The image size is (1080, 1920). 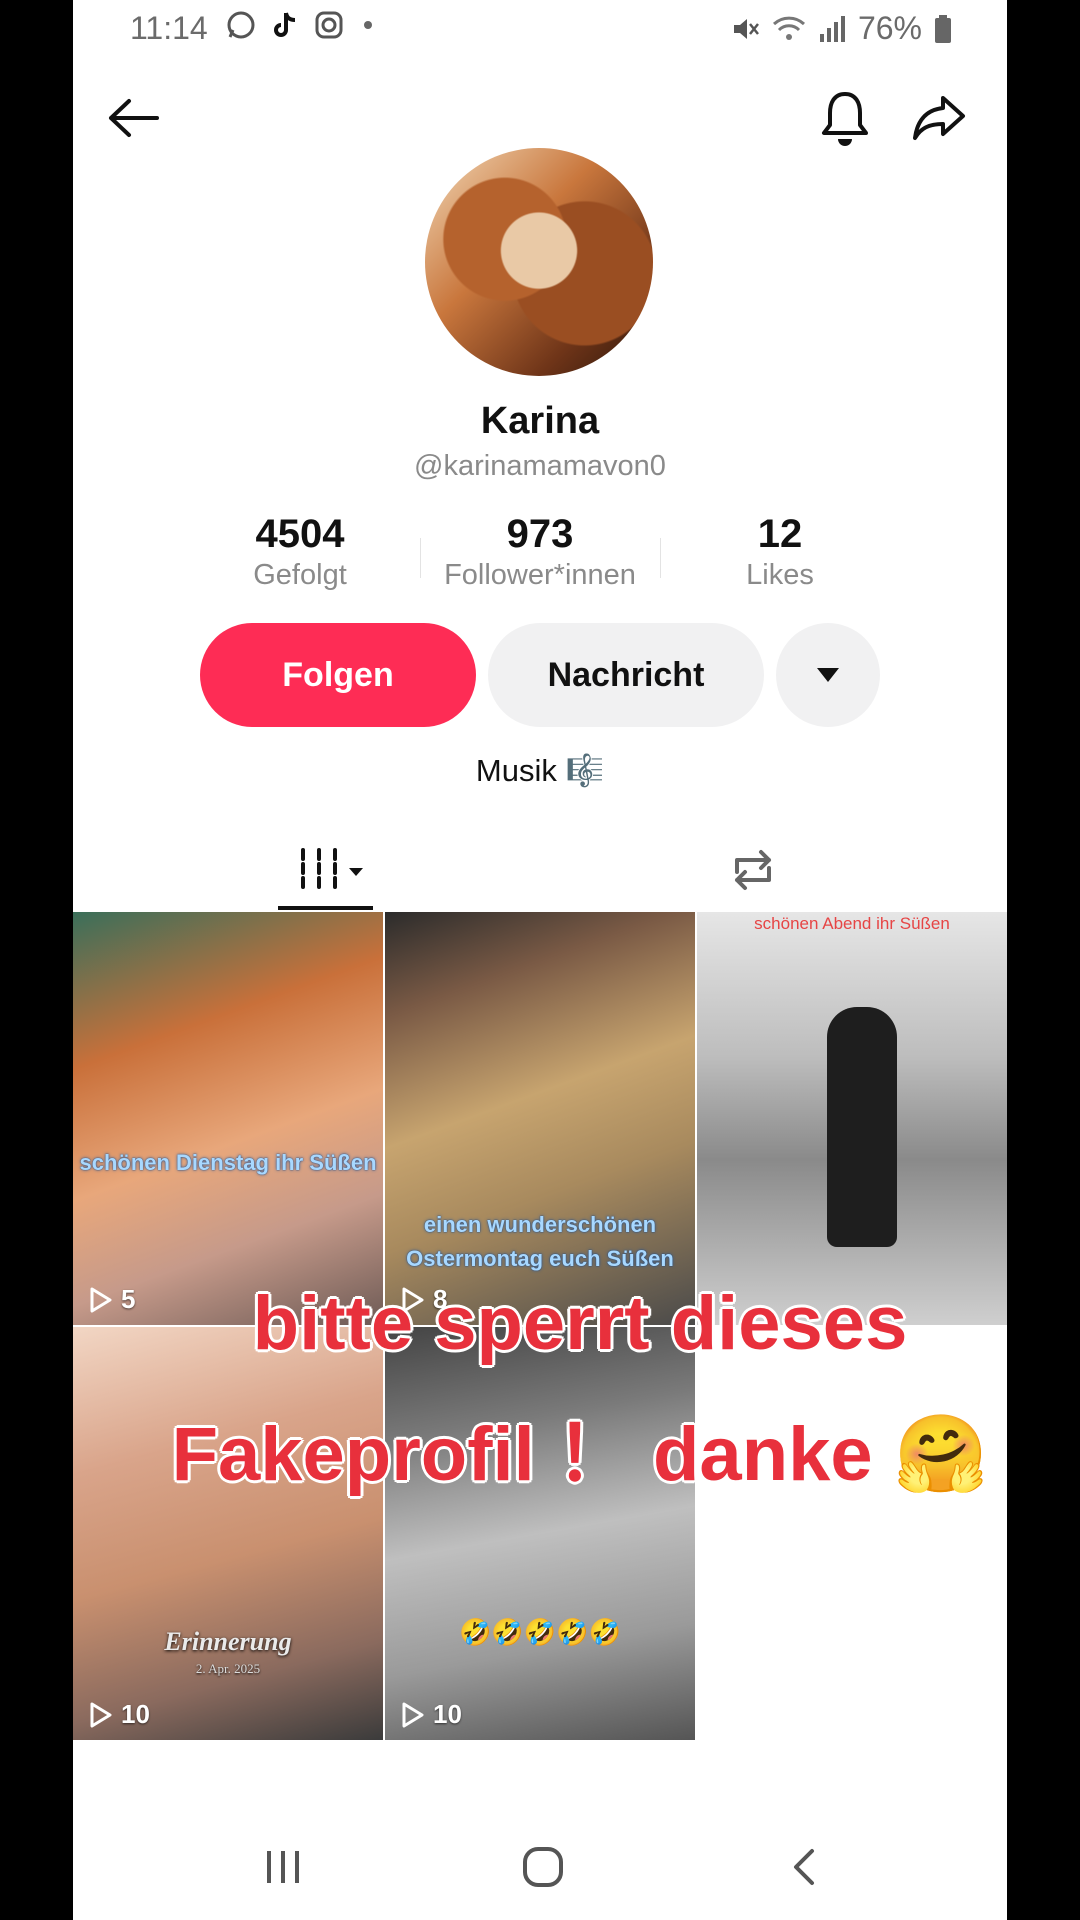 I want to click on bell-icon, so click(x=845, y=119).